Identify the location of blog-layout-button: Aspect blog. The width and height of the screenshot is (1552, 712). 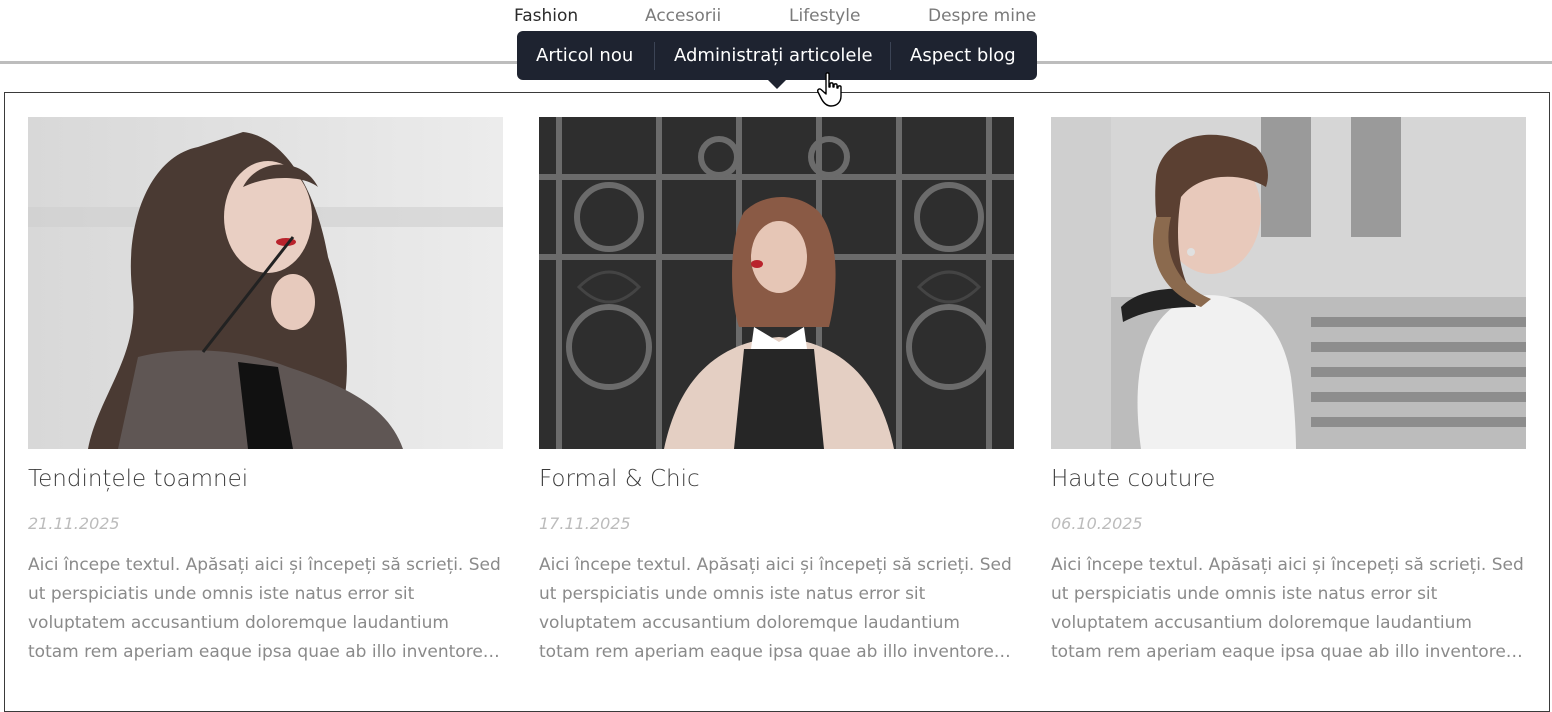
(963, 55).